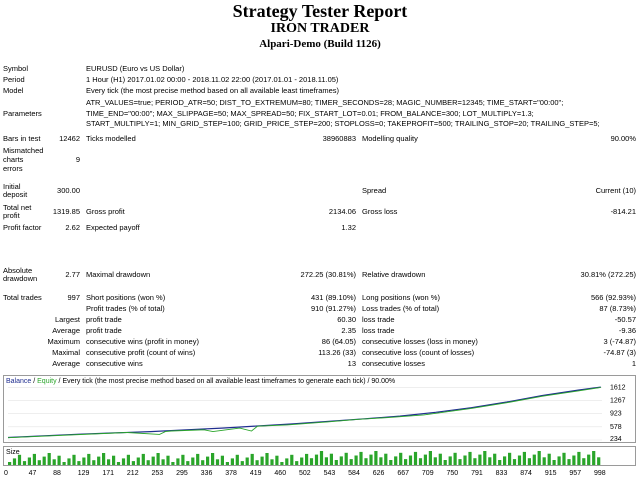  Describe the element at coordinates (142, 341) in the screenshot. I see `mcw-label: consecutive wins (profit in money)` at that location.